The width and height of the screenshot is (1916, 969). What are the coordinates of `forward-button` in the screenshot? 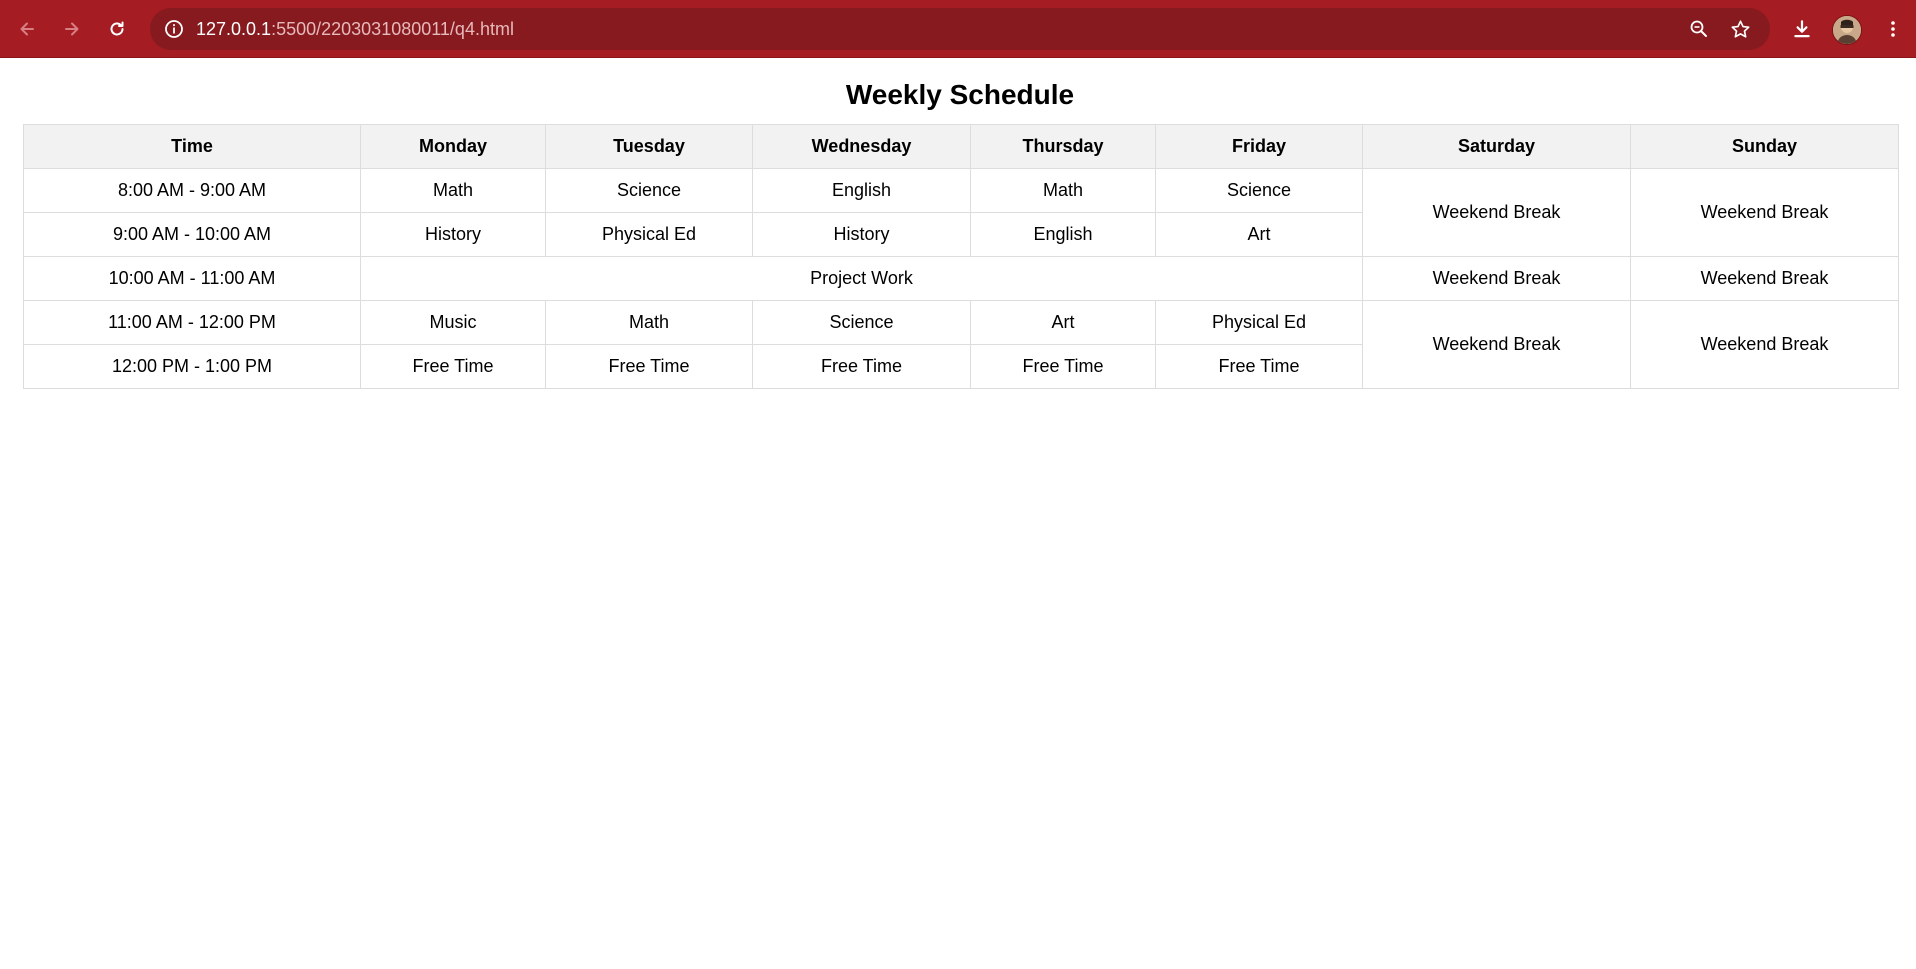 It's located at (72, 29).